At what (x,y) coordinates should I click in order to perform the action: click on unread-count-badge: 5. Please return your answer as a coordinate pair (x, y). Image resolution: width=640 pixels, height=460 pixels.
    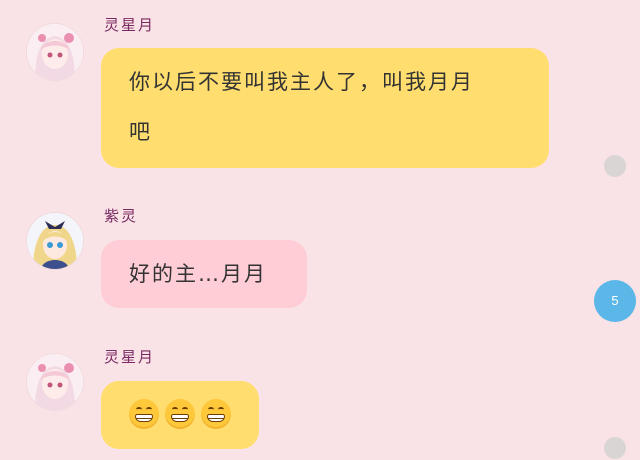
    Looking at the image, I should click on (615, 301).